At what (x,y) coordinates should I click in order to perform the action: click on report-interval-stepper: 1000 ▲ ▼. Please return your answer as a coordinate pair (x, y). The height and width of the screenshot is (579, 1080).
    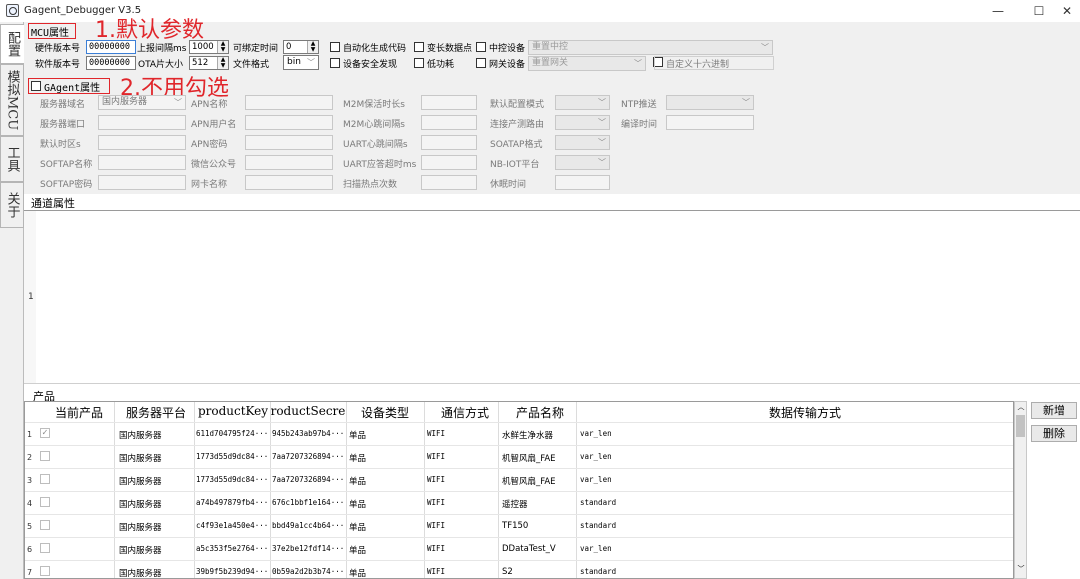
    Looking at the image, I should click on (209, 47).